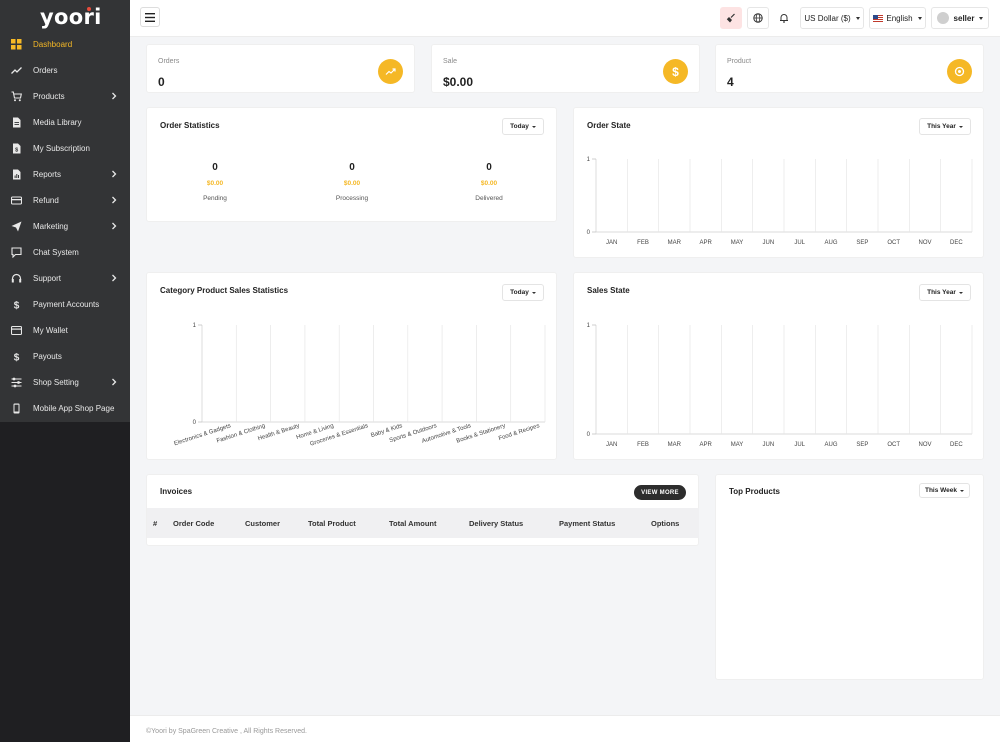 The image size is (1000, 742). Describe the element at coordinates (944, 490) in the screenshot. I see `top-products-filter: This Week` at that location.